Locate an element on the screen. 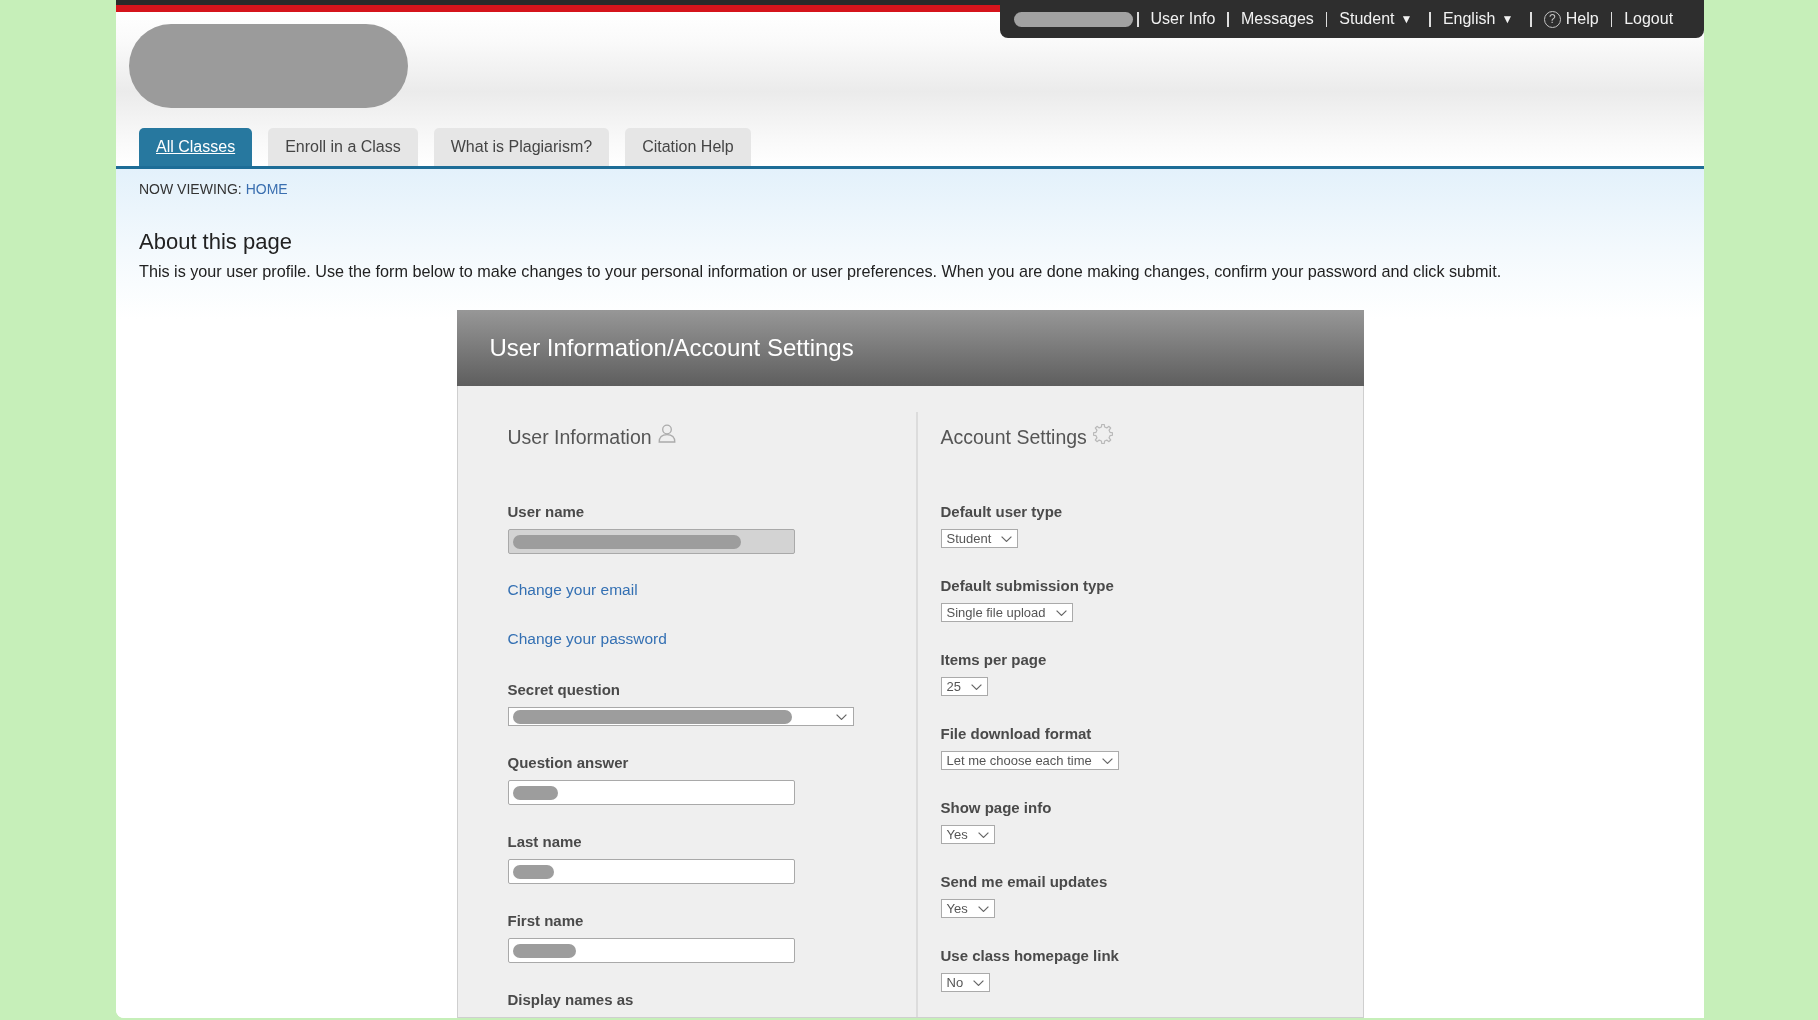 This screenshot has height=1020, width=1818. dropdown: Let me choose each time is located at coordinates (1029, 760).